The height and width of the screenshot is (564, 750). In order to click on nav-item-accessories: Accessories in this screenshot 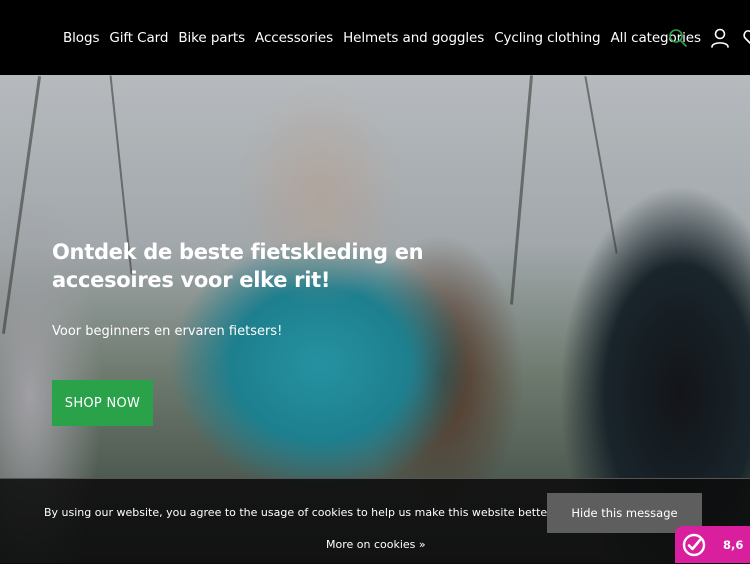, I will do `click(294, 38)`.